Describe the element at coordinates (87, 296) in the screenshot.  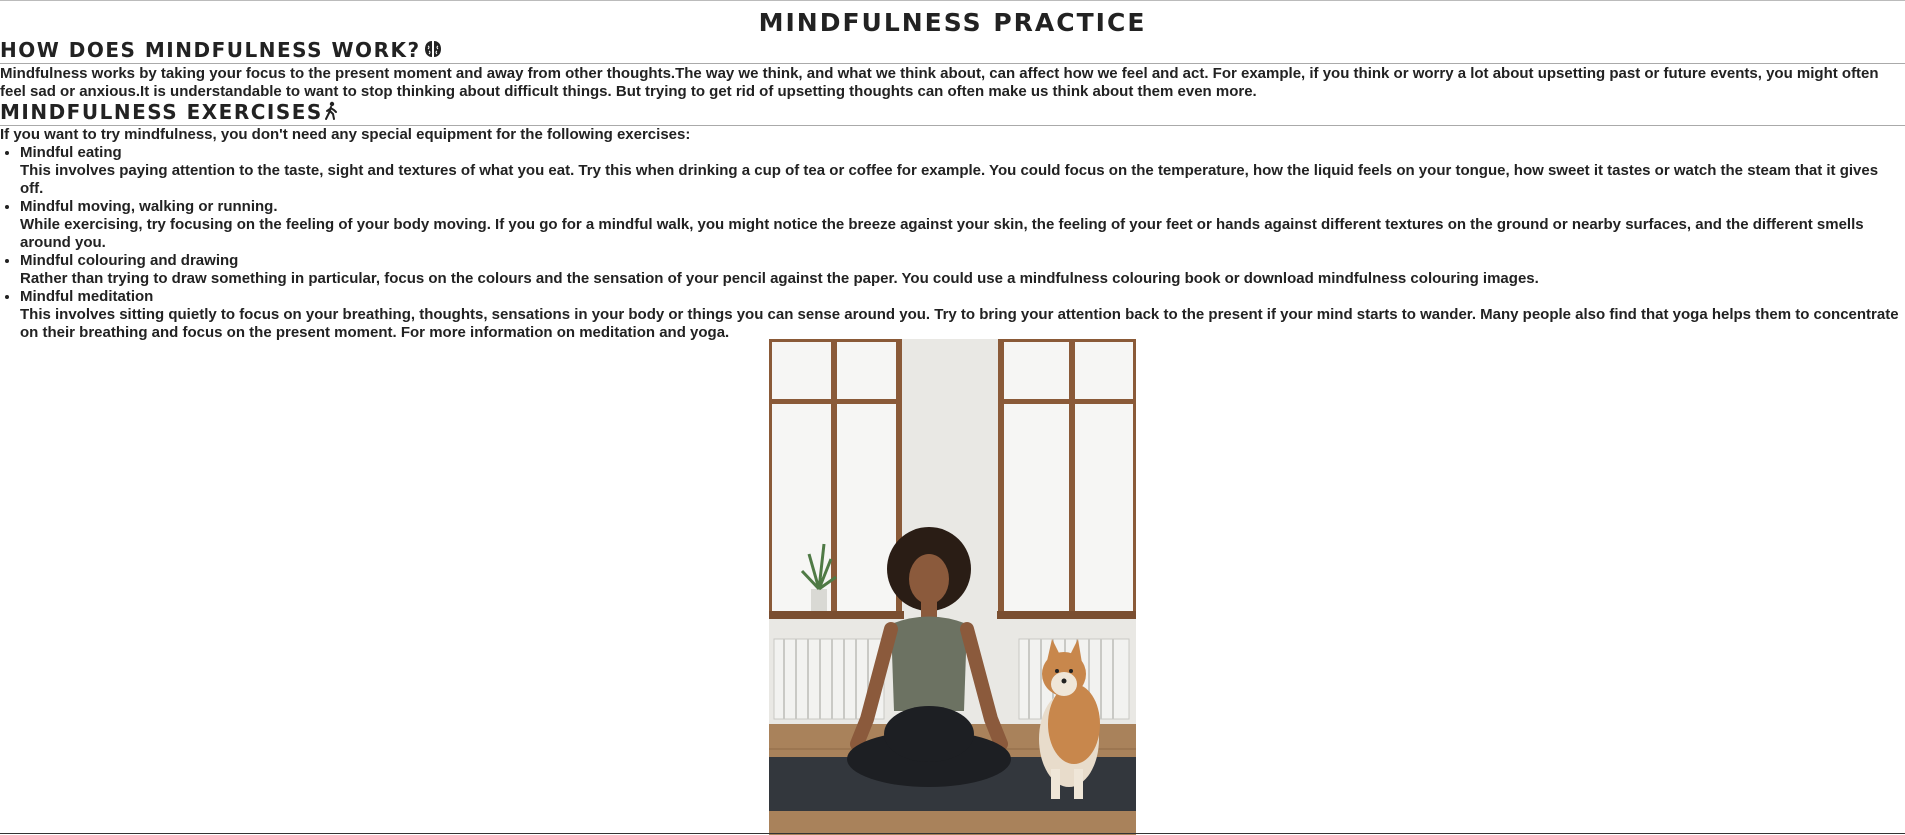
I see `exercise-title: Mindful meditation` at that location.